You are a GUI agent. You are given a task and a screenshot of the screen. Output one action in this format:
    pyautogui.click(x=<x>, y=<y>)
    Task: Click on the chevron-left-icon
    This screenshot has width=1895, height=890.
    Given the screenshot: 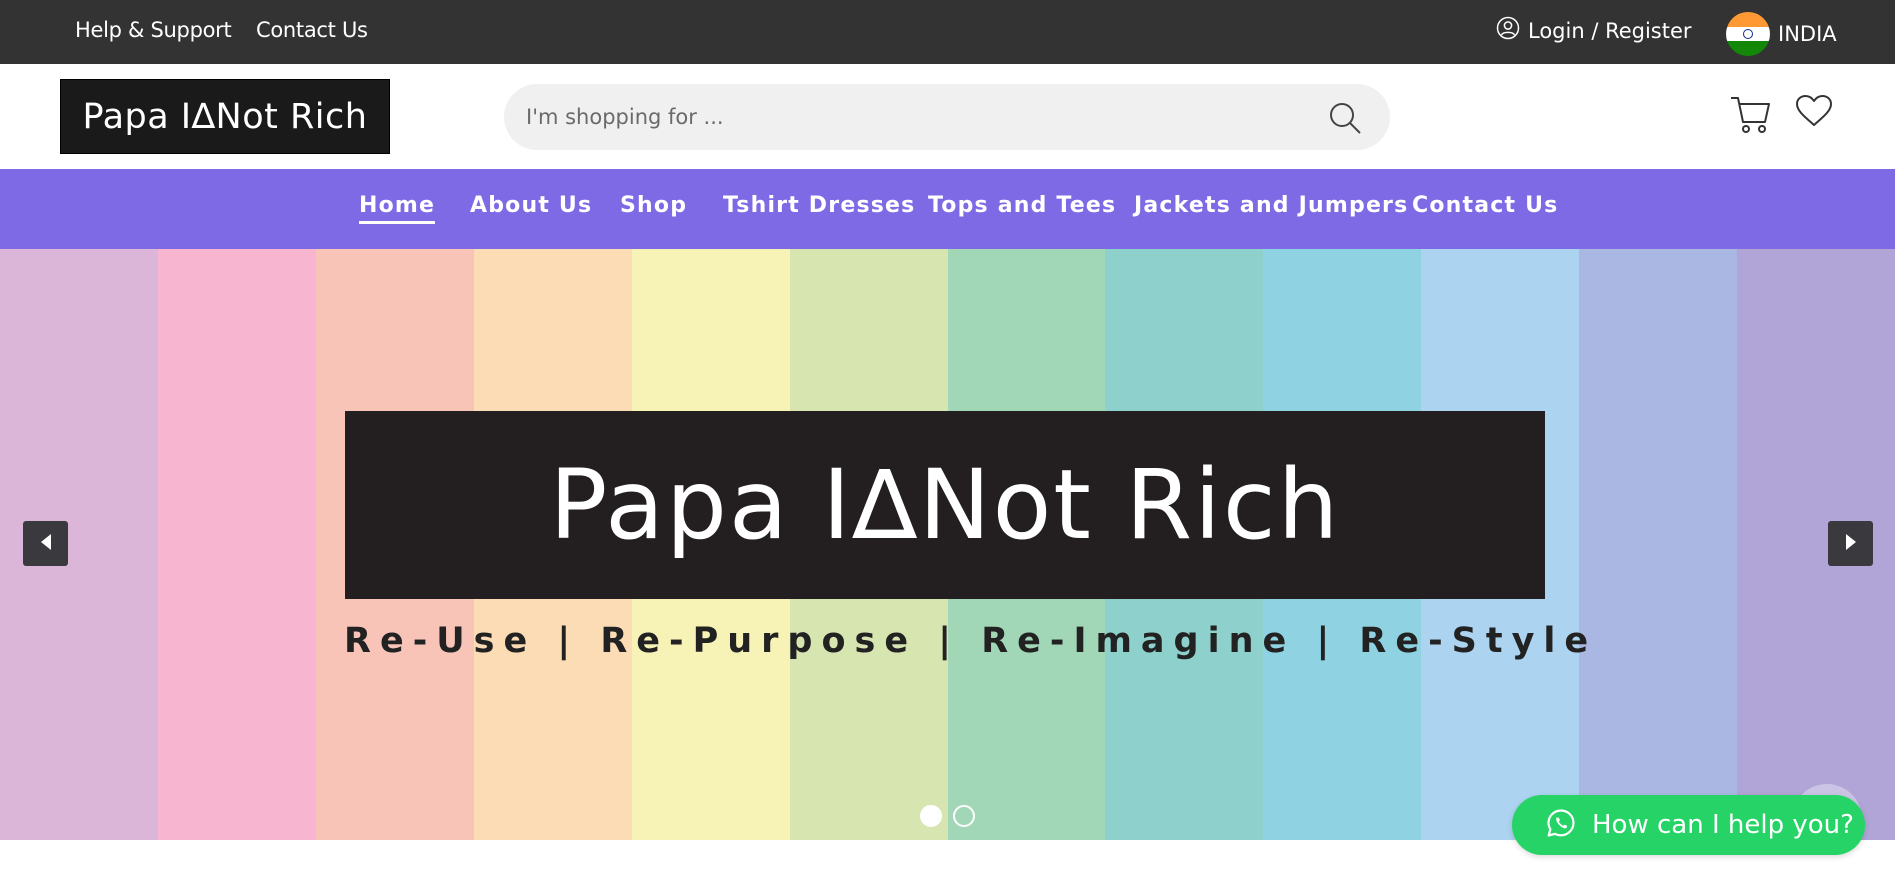 What is the action you would take?
    pyautogui.click(x=46, y=544)
    